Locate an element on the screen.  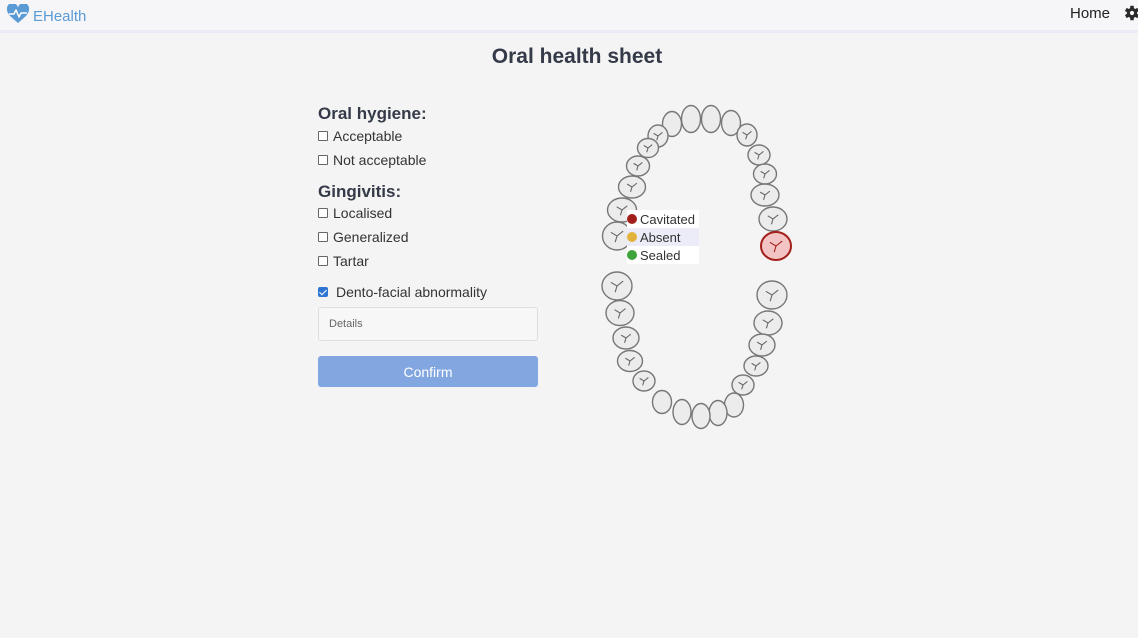
teeth-diagram is located at coordinates (696, 267).